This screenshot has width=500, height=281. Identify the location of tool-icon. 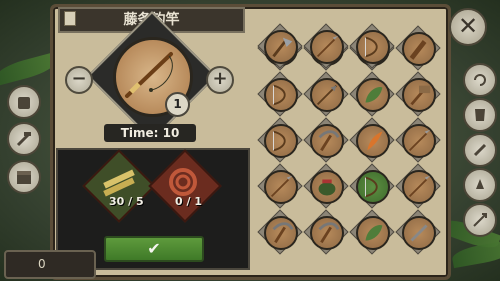
(419, 233).